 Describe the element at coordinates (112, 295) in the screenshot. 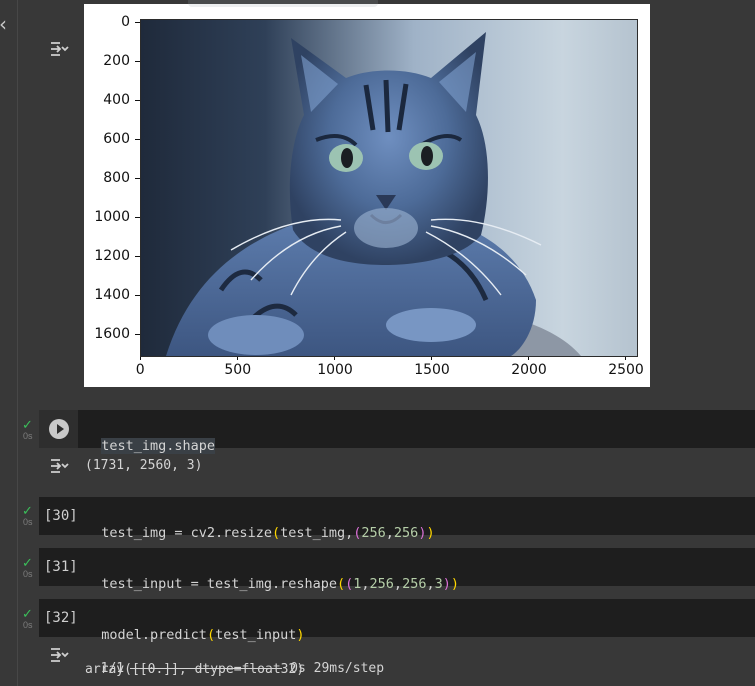

I see `y-tick-label: 1400` at that location.